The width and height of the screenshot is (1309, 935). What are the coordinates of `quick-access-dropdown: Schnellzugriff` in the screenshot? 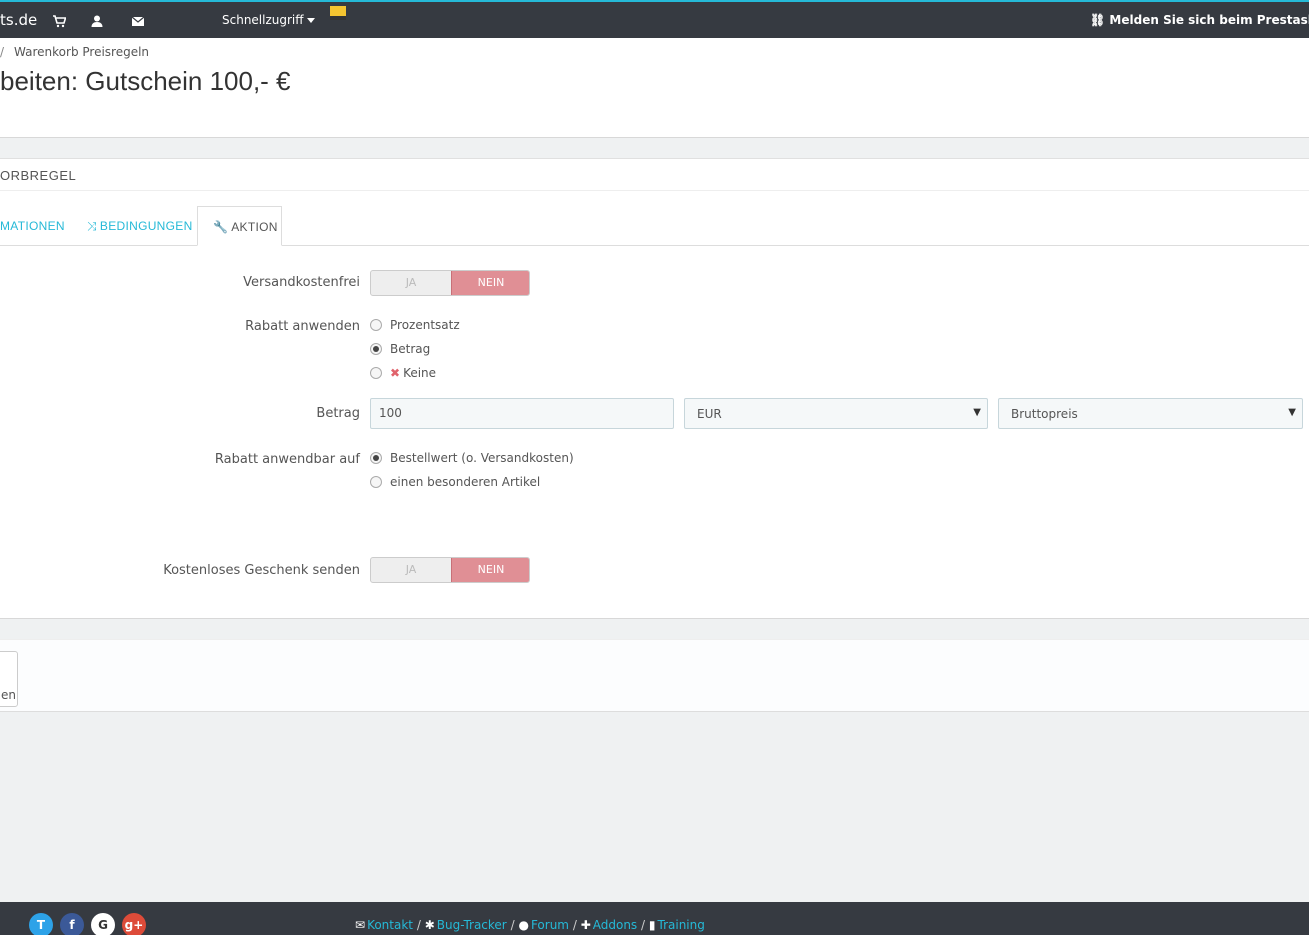 It's located at (268, 20).